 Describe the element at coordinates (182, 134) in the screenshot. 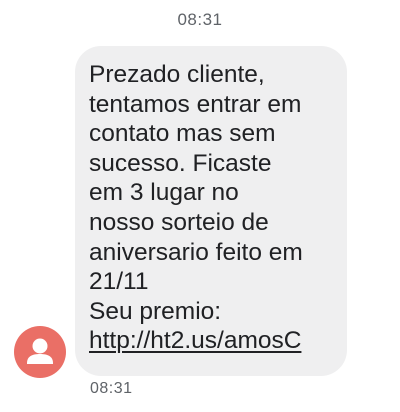

I see `message-text-line: contato mas sem` at that location.